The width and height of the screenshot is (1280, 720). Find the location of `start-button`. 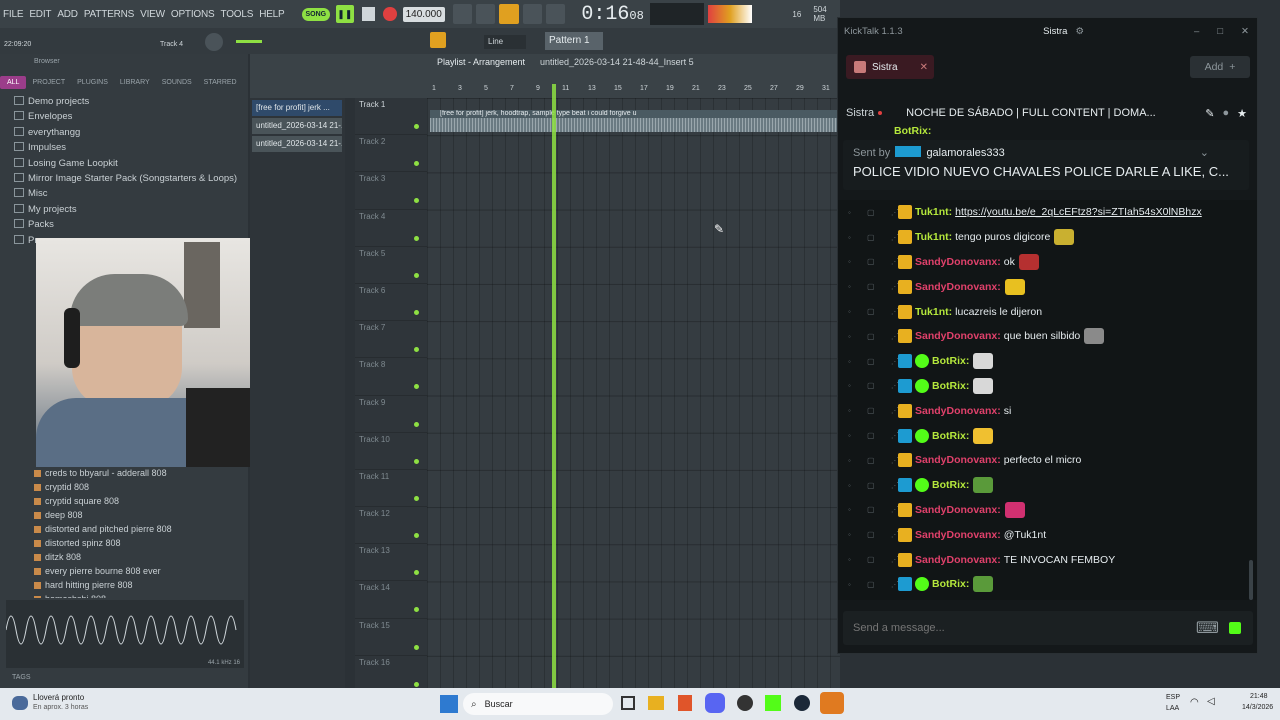

start-button is located at coordinates (449, 704).